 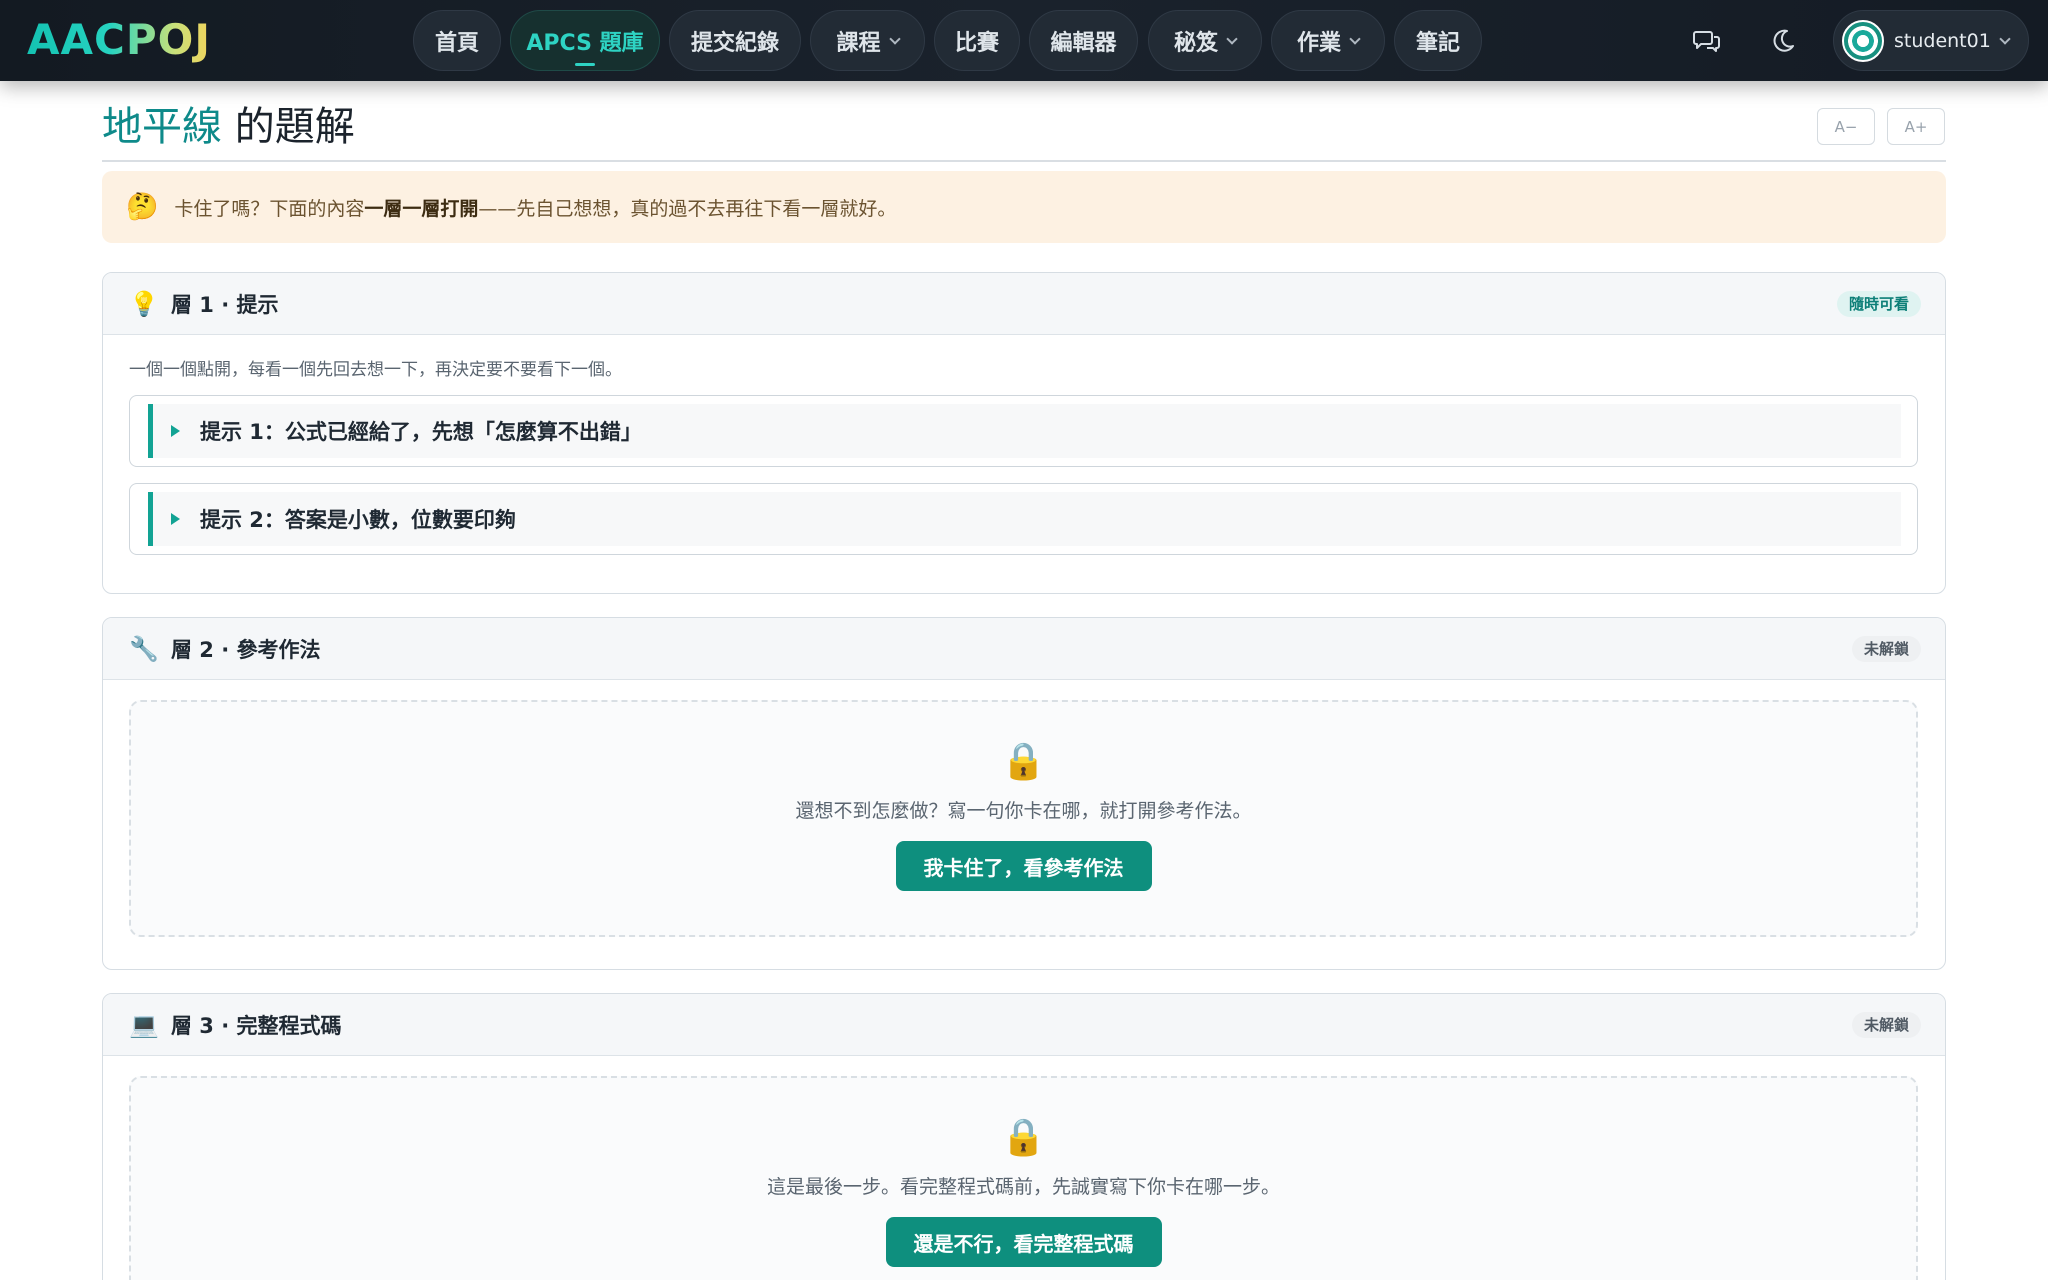 I want to click on font-increase-button: A+, so click(x=1916, y=126).